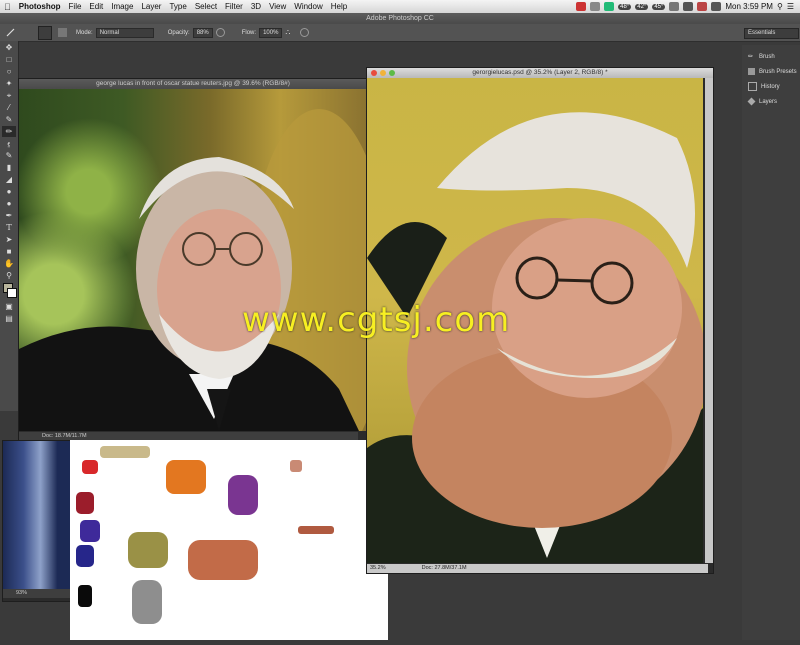 The image size is (800, 645). I want to click on pen-tool-icon: ✒, so click(9, 215).